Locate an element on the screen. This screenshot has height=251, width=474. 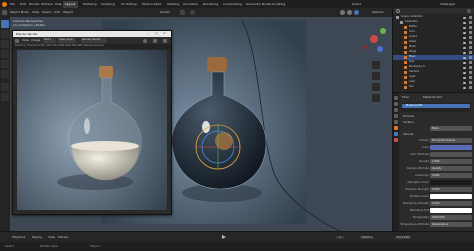
property-field: temperature is located at coordinates (451, 224).